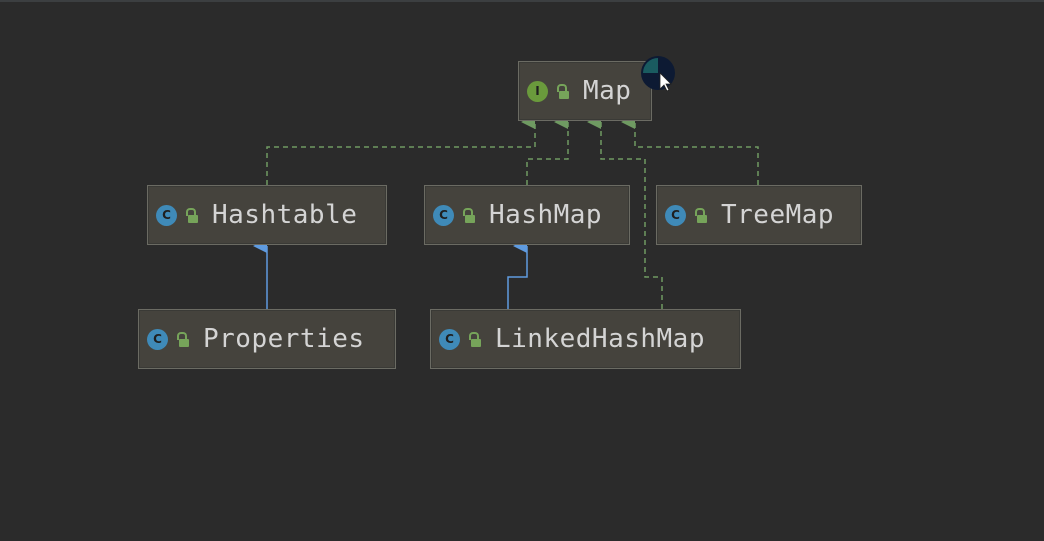 This screenshot has width=1044, height=541. I want to click on node-linkedhashmap: C LinkedHashMap, so click(585, 339).